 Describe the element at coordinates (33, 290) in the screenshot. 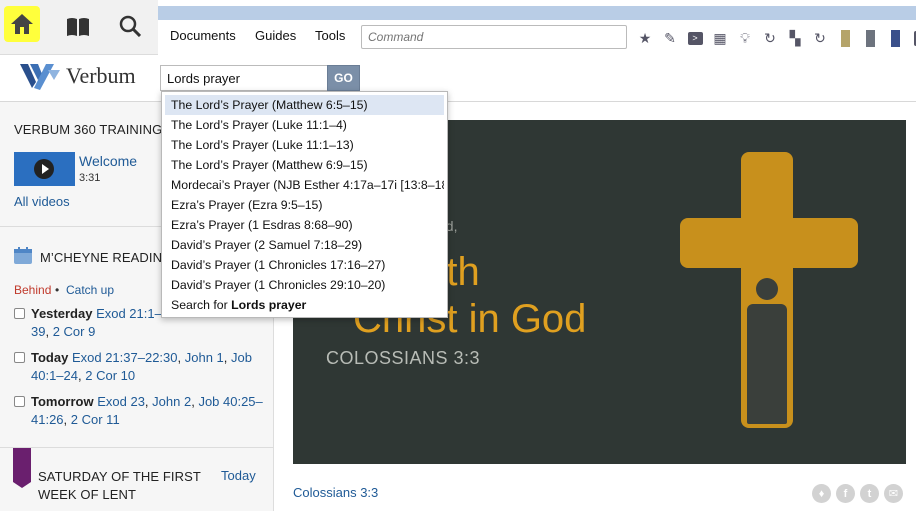

I see `behind-label: Behind` at that location.